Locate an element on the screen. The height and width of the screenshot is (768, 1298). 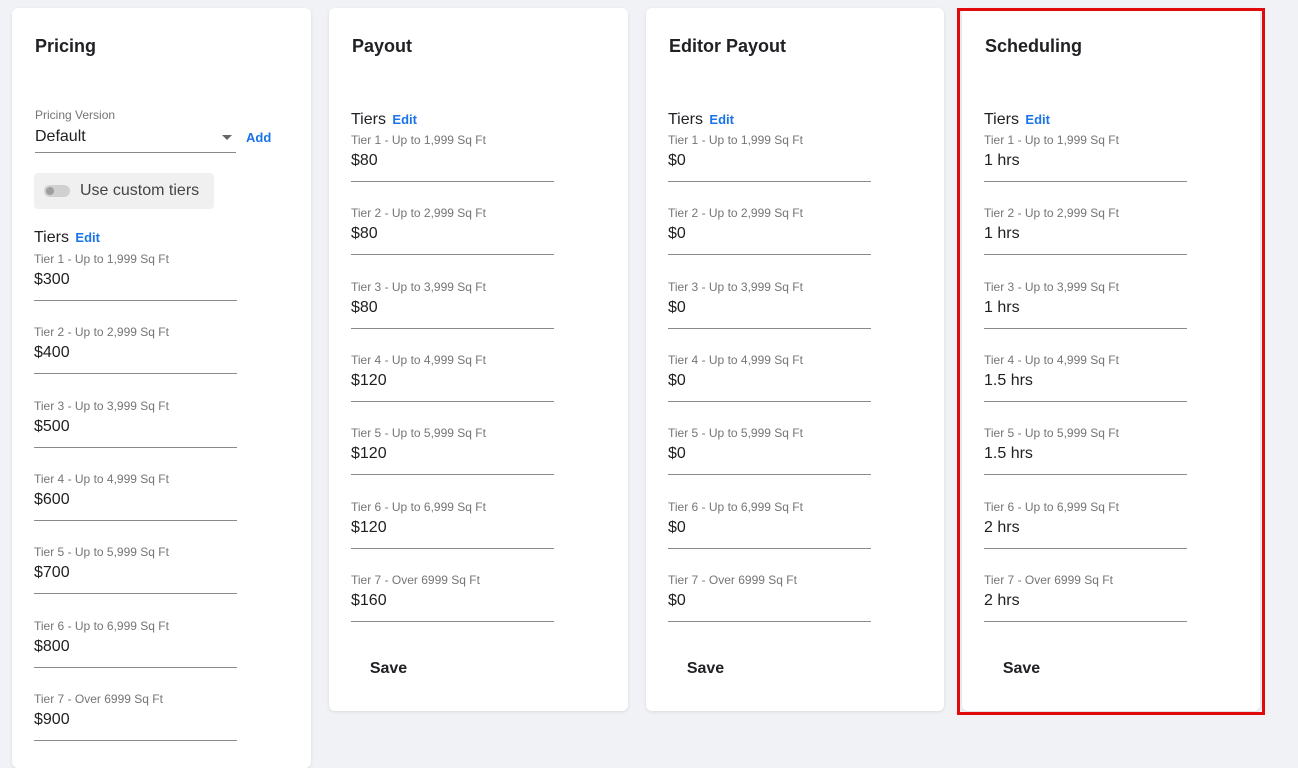
tier-field: Tier 7 - Over 6999 Sq Ft $900 is located at coordinates (135, 716).